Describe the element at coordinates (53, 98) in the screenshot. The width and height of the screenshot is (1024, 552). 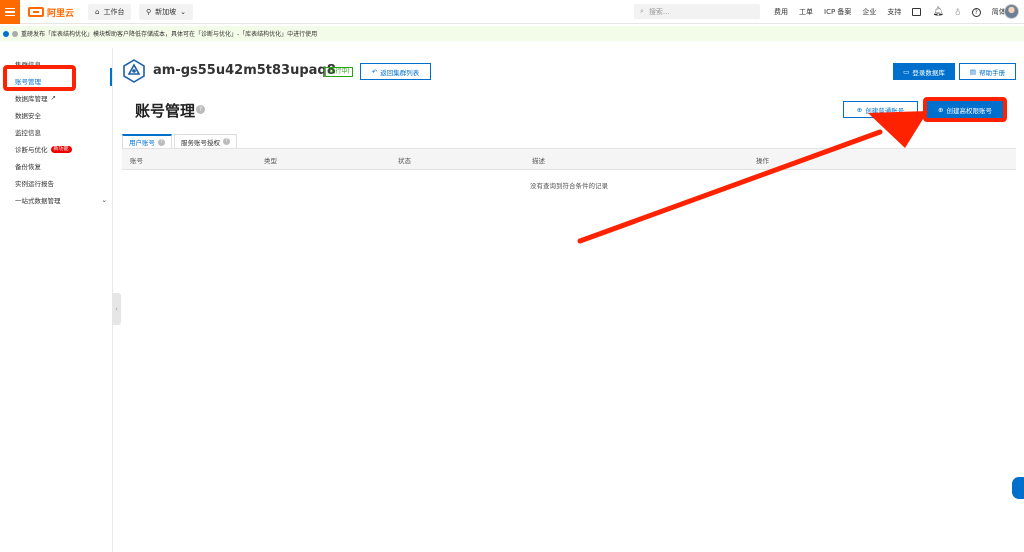
I see `external-link-icon: ↗` at that location.